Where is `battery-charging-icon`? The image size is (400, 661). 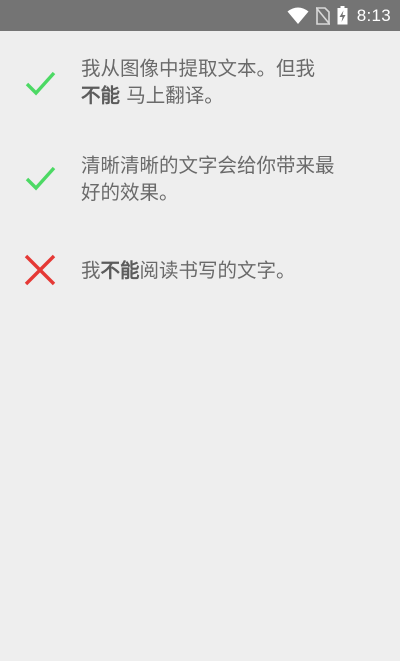
battery-charging-icon is located at coordinates (342, 15).